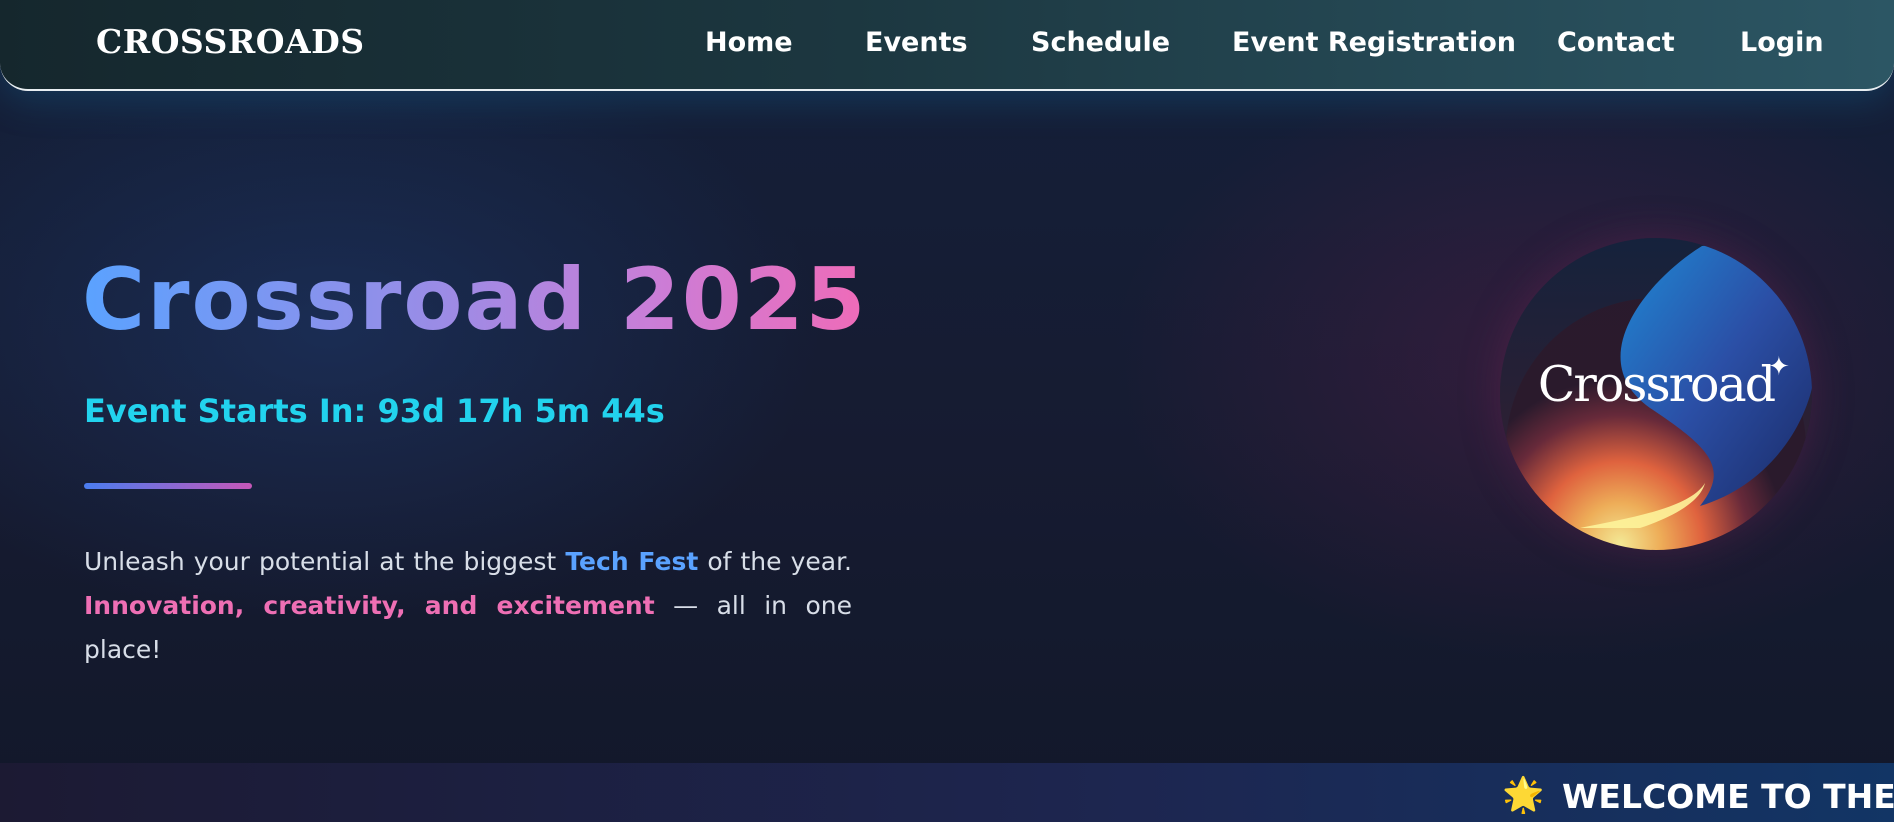 This screenshot has width=1894, height=822. What do you see at coordinates (779, 561) in the screenshot?
I see `tagline-mid: of the year.` at bounding box center [779, 561].